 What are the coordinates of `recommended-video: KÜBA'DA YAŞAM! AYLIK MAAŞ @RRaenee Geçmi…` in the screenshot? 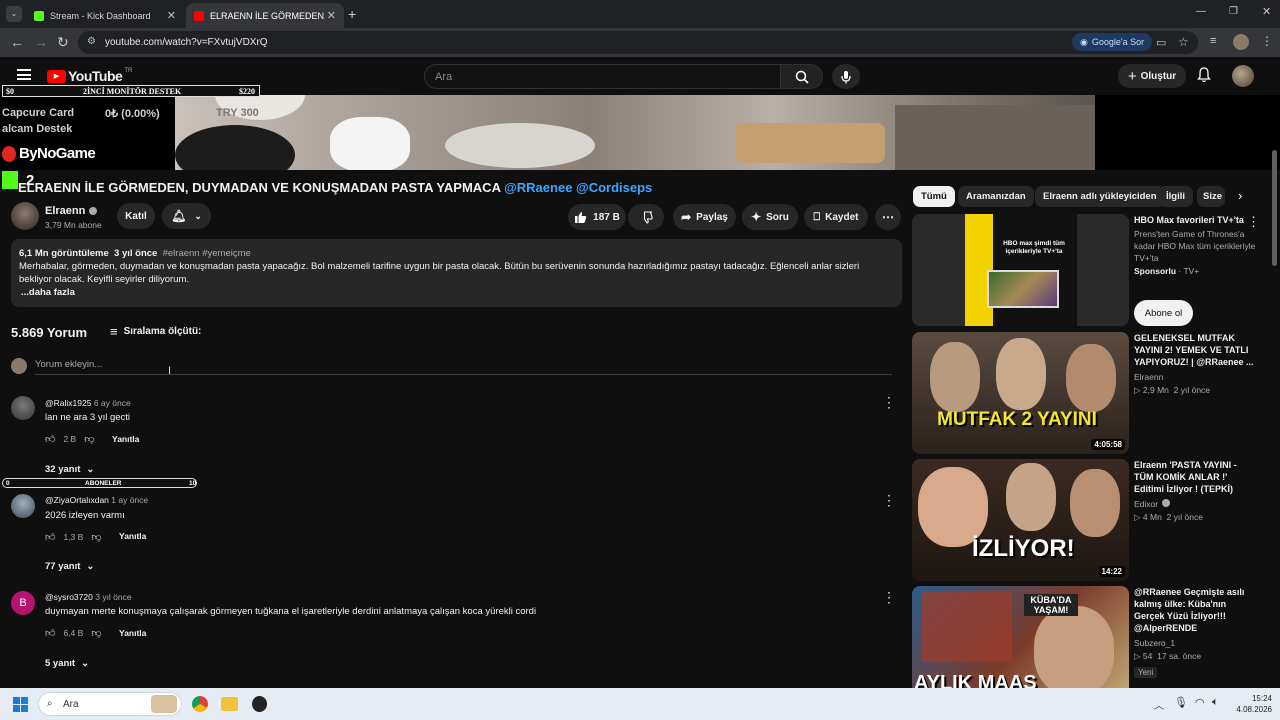 It's located at (1089, 637).